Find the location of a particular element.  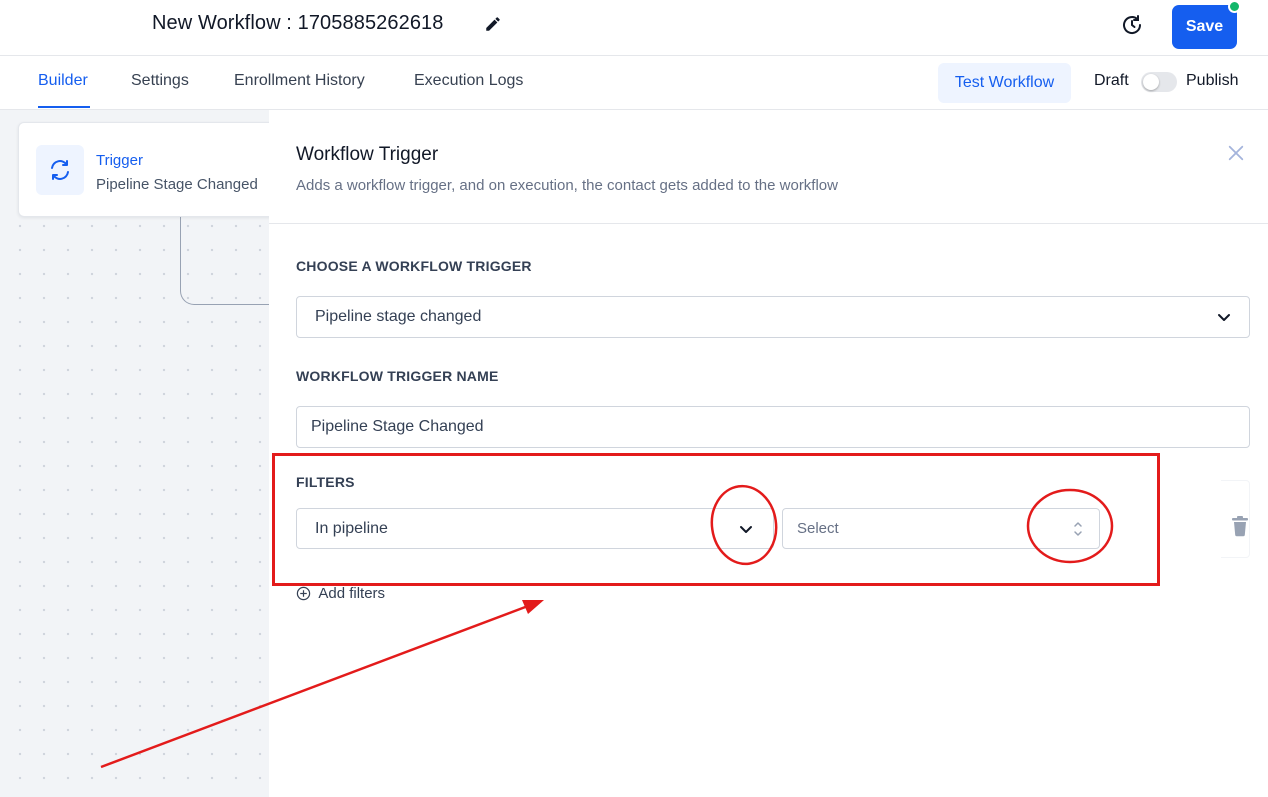

trigger-node-subtitle: Pipeline Stage Changed is located at coordinates (177, 184).